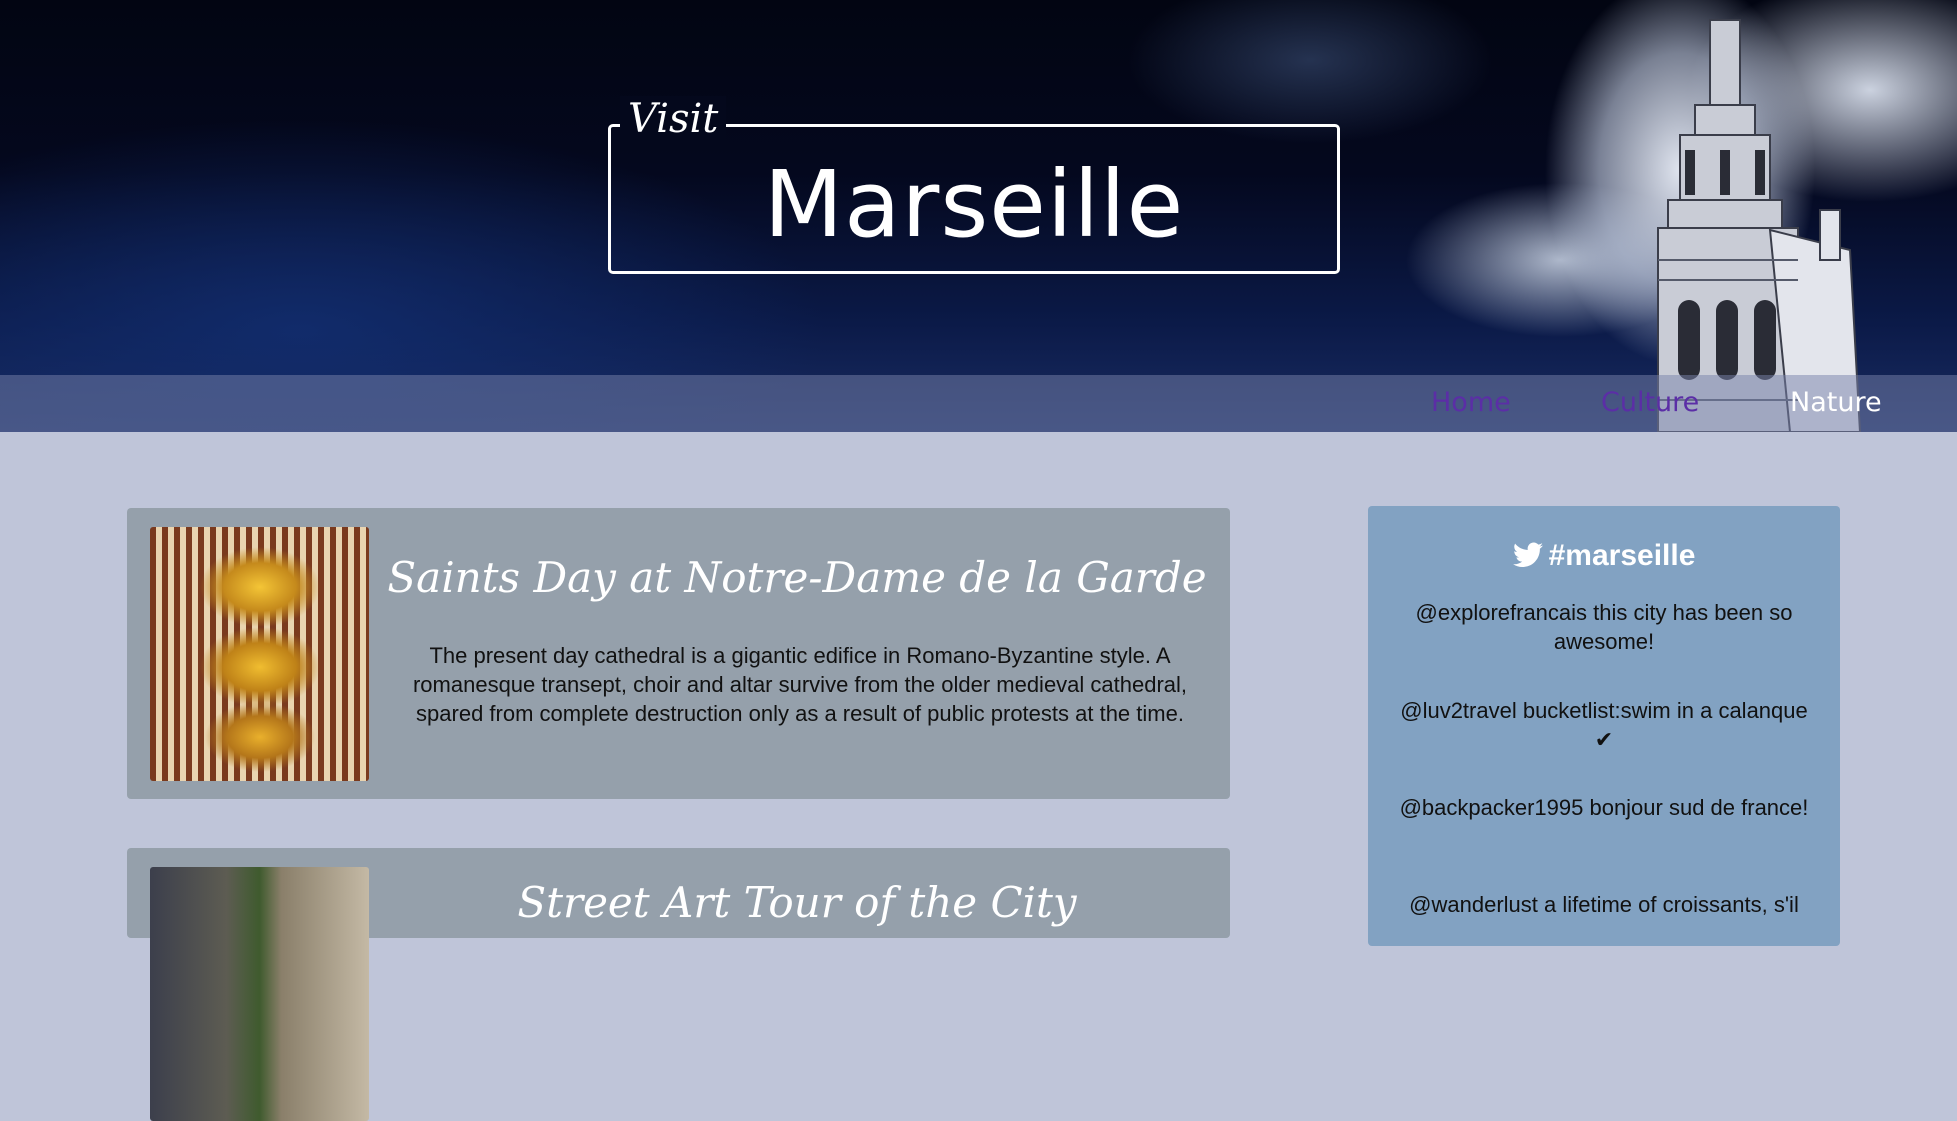  Describe the element at coordinates (974, 204) in the screenshot. I see `page-title: Marseille` at that location.